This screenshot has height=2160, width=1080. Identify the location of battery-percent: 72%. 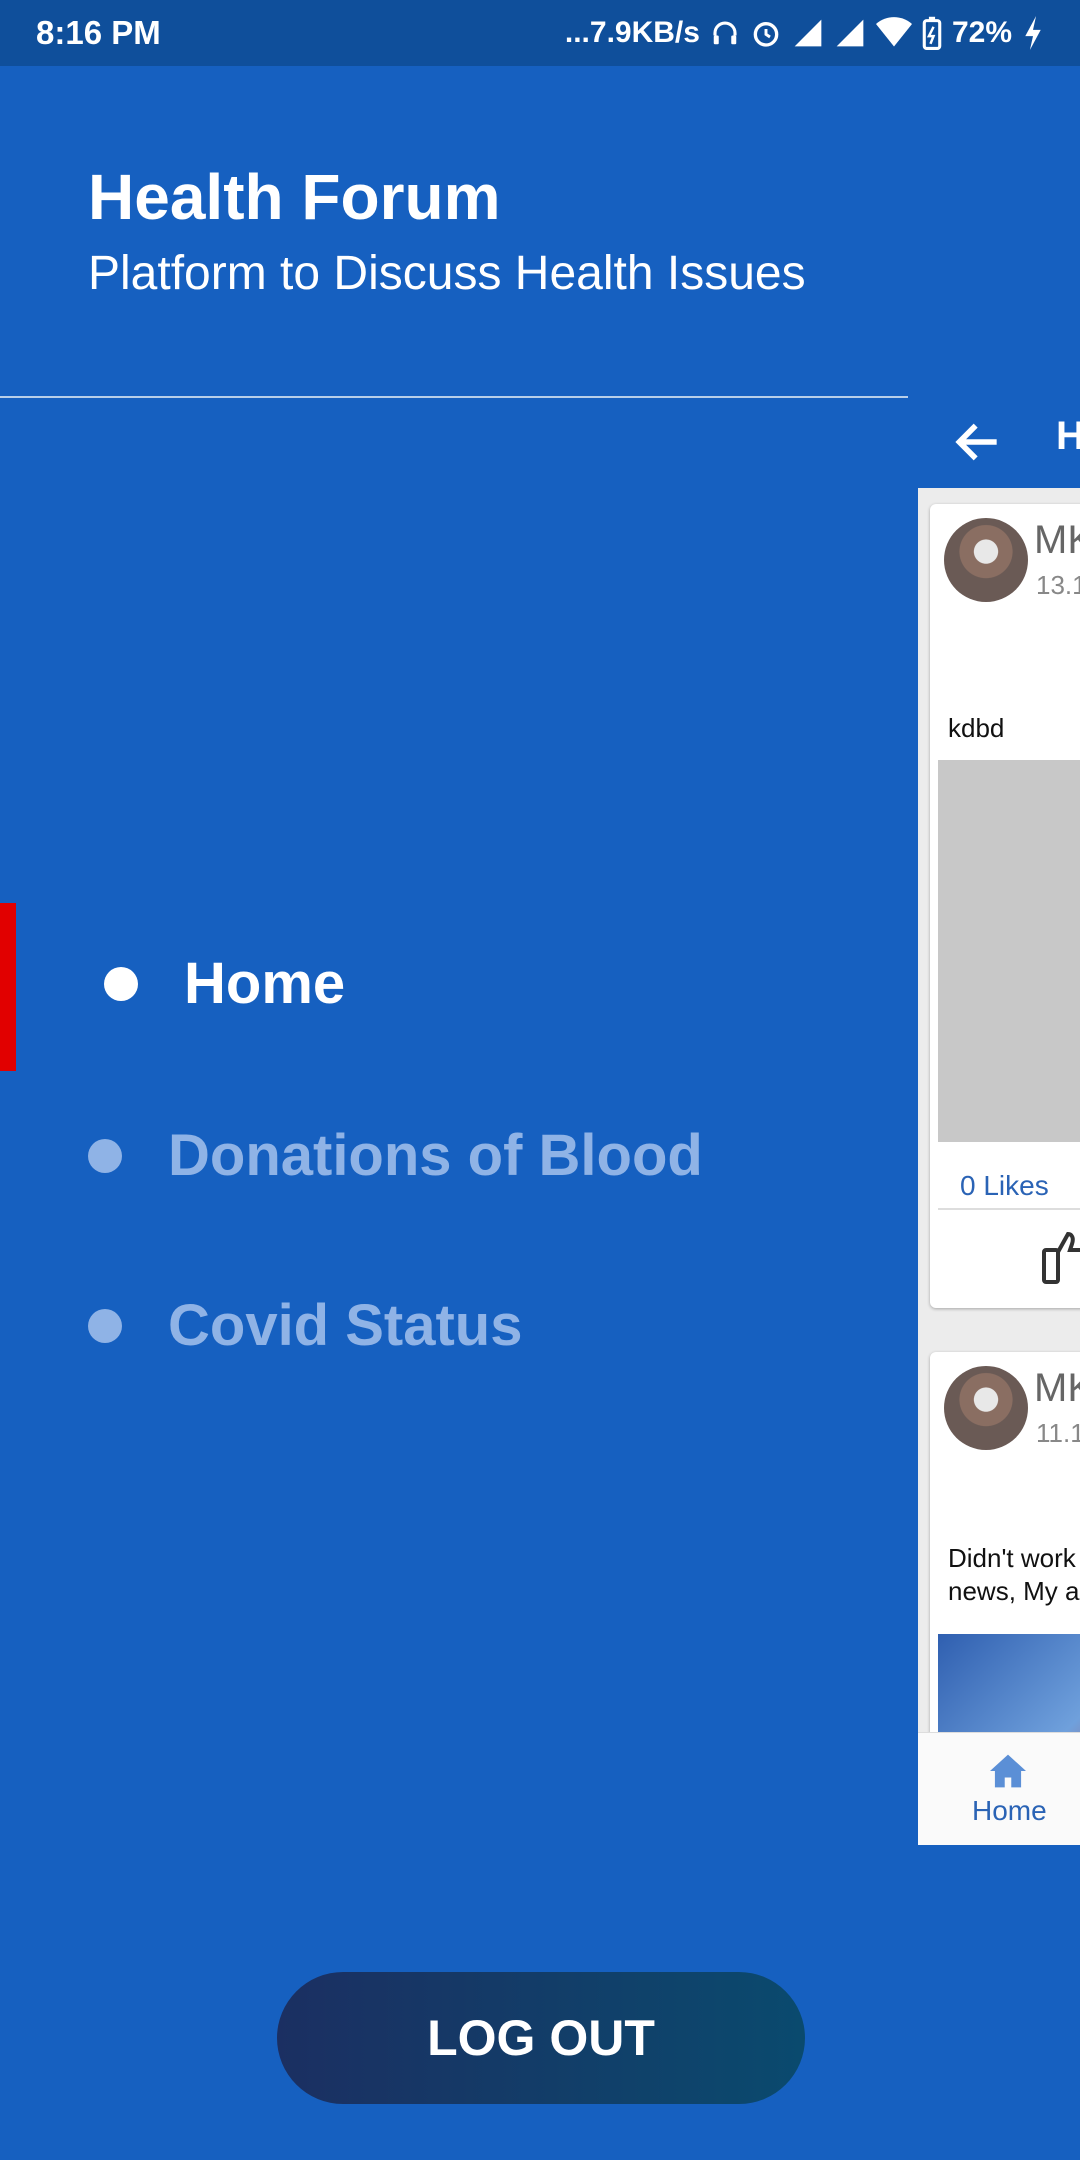
(981, 32).